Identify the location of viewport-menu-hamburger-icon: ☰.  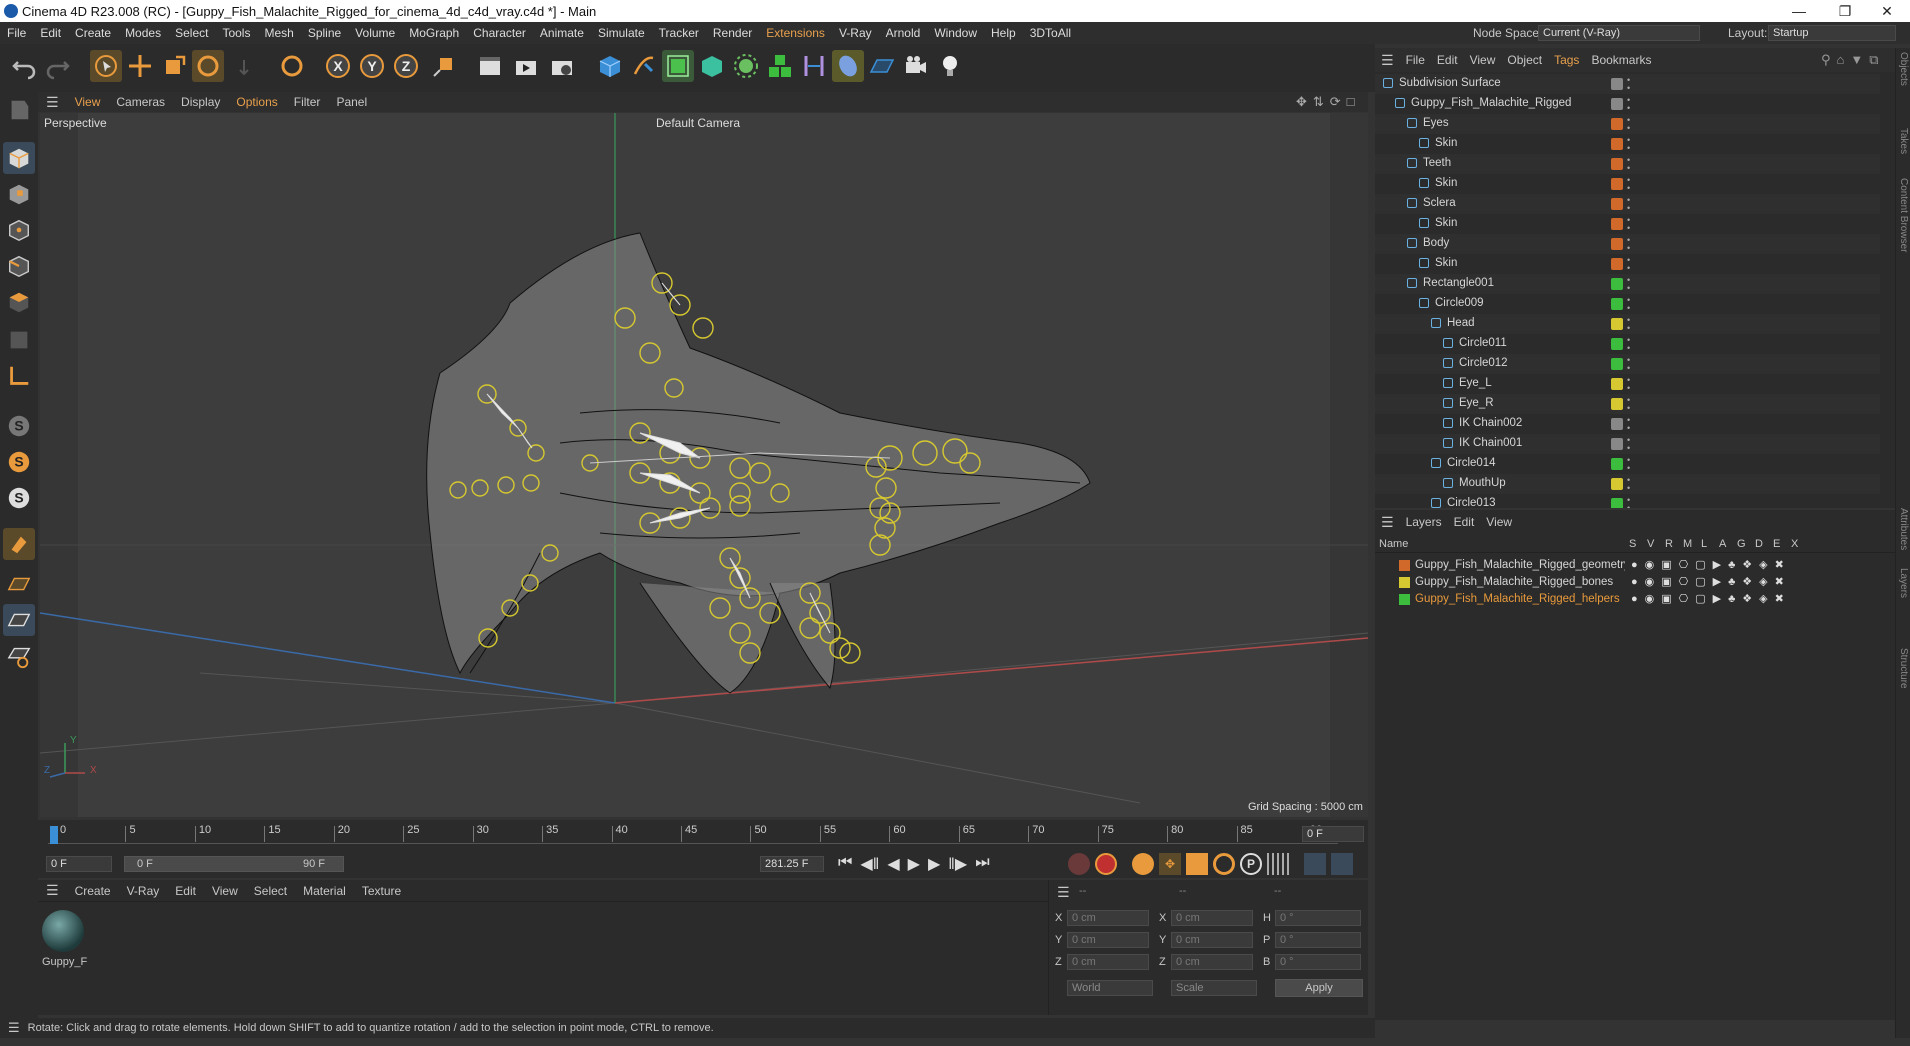
(52, 102).